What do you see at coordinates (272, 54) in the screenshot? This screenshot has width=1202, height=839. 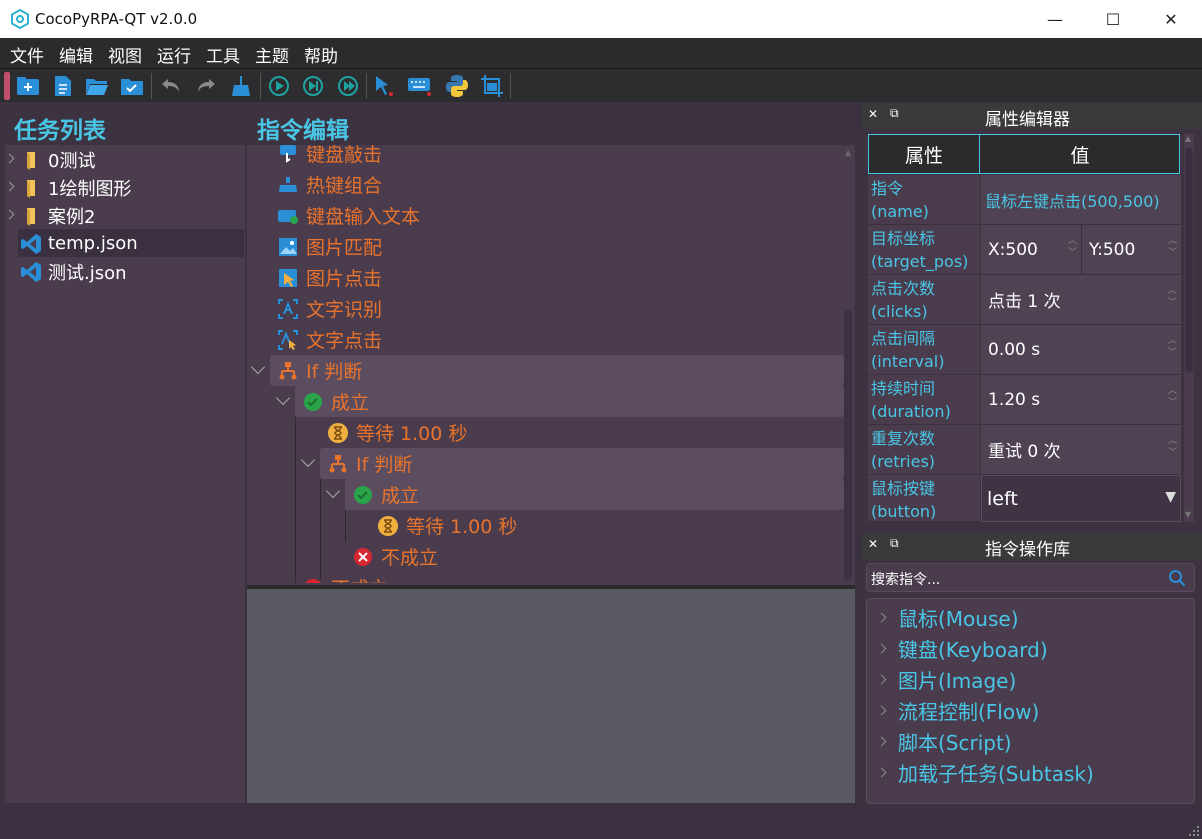 I see `menu-theme: 主题` at bounding box center [272, 54].